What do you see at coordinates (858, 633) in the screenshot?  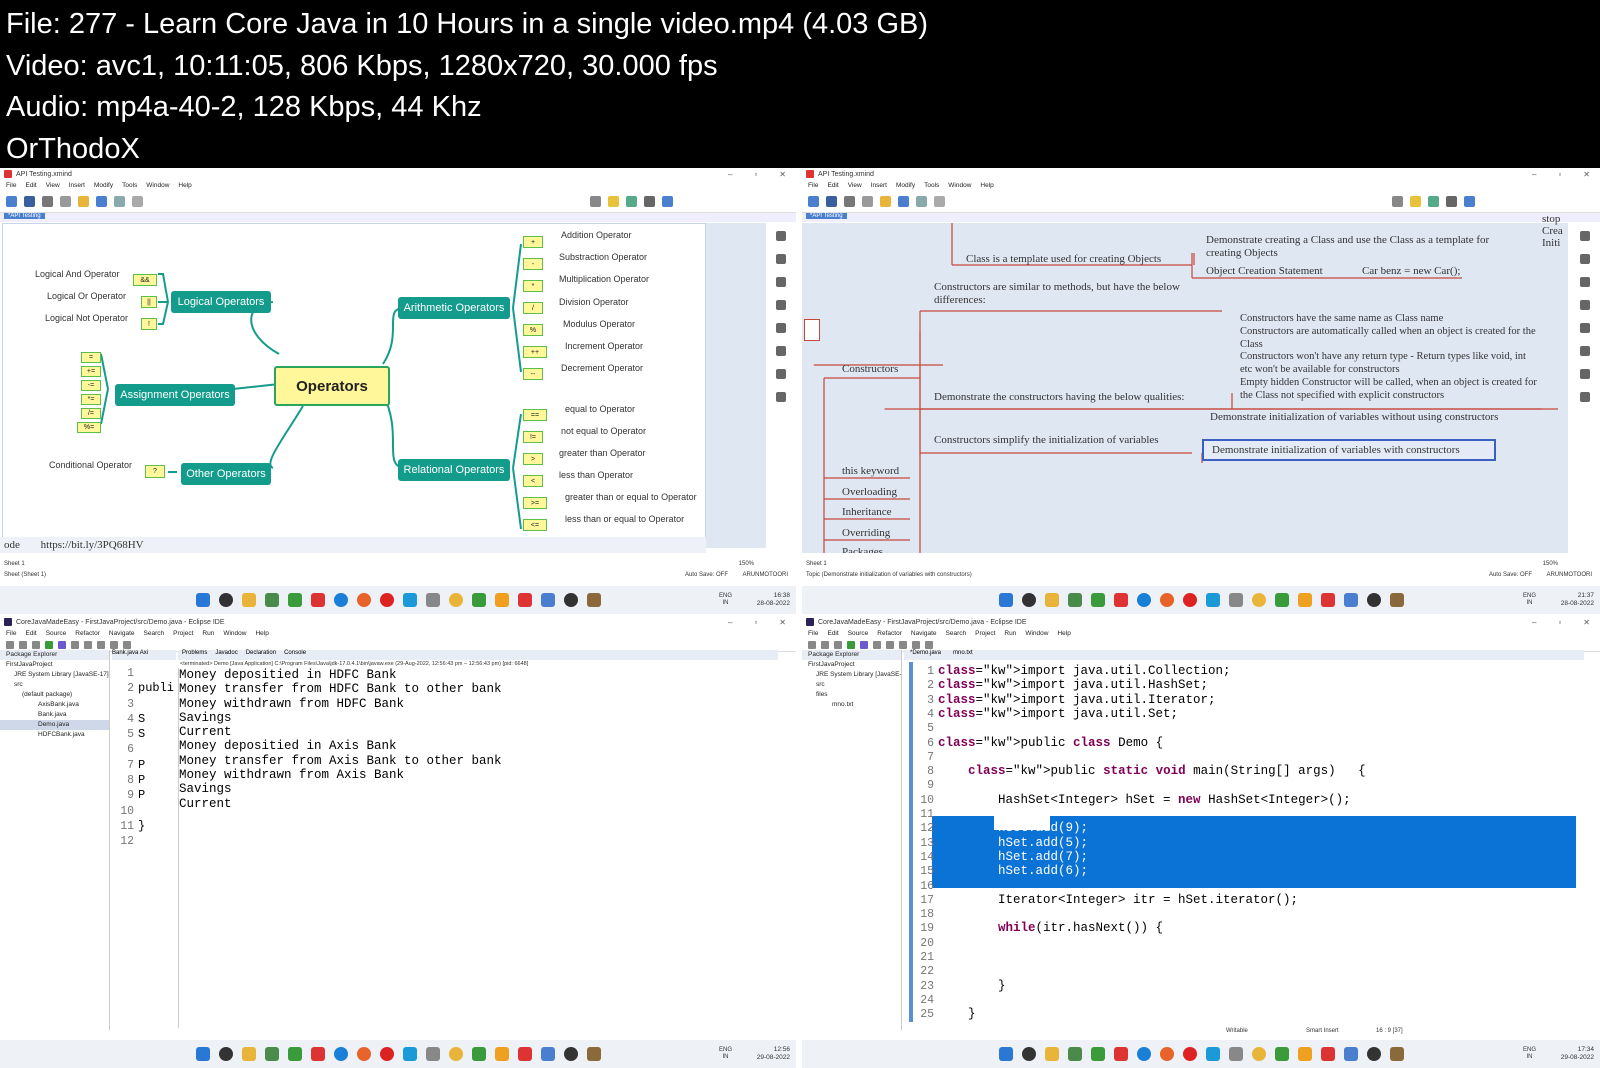 I see `menu-source: Source` at bounding box center [858, 633].